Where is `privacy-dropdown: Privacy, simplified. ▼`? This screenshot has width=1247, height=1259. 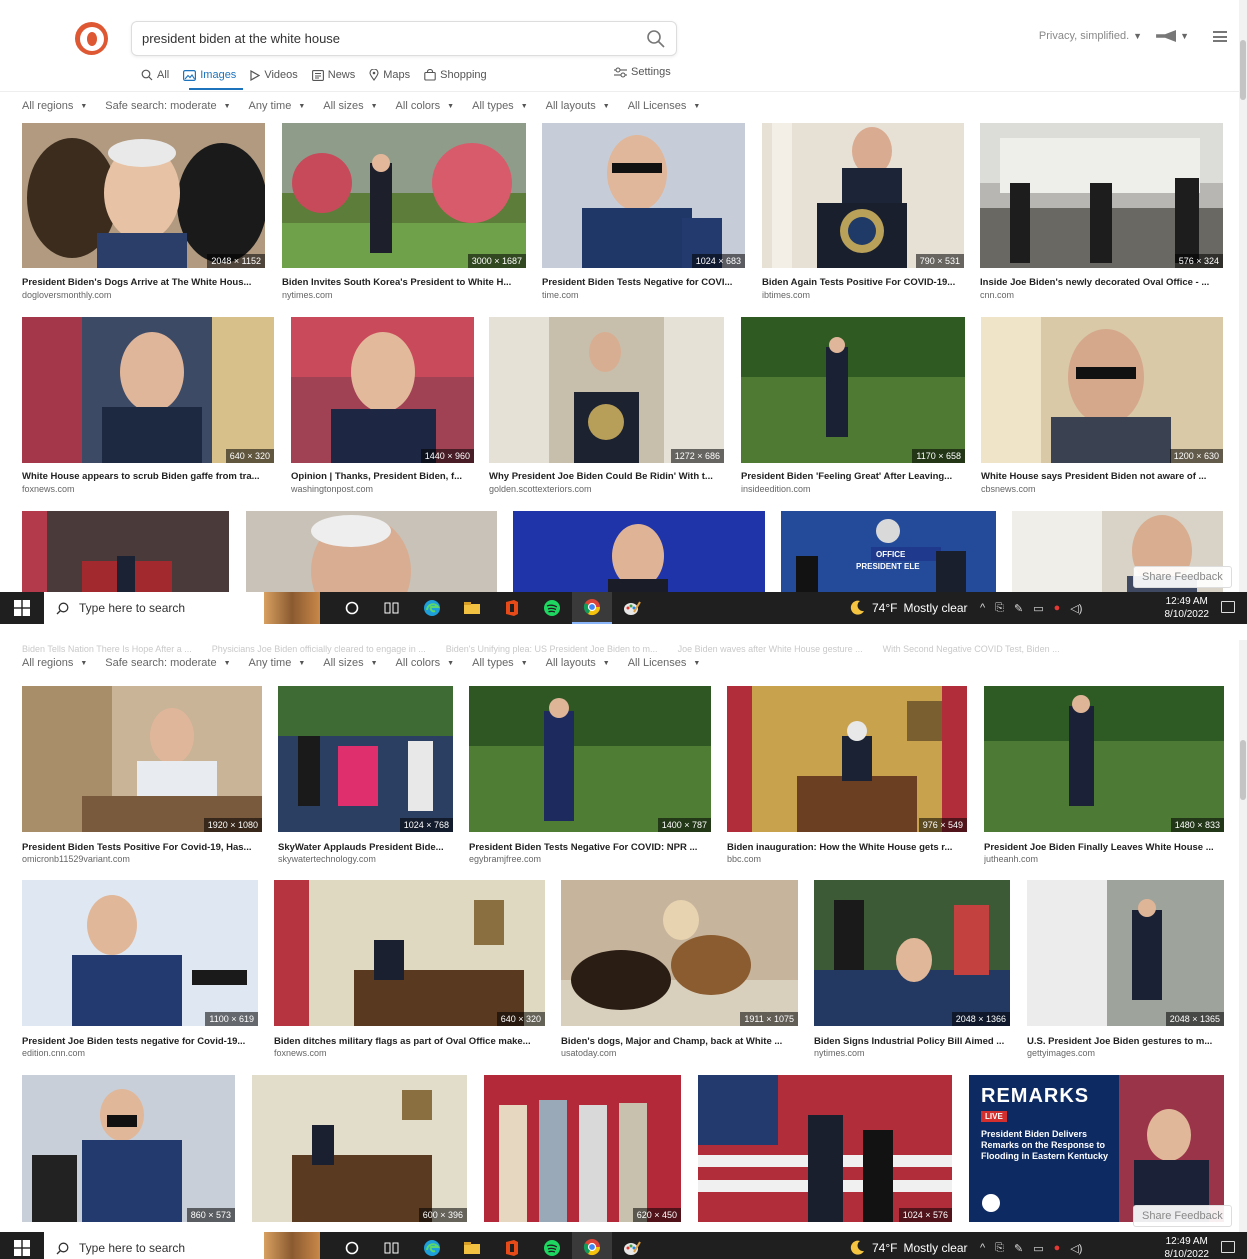
privacy-dropdown: Privacy, simplified. ▼ is located at coordinates (1090, 36).